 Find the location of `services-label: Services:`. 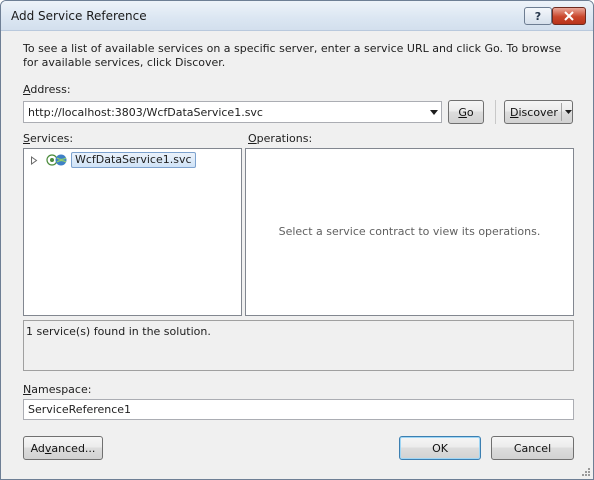

services-label: Services: is located at coordinates (48, 138).